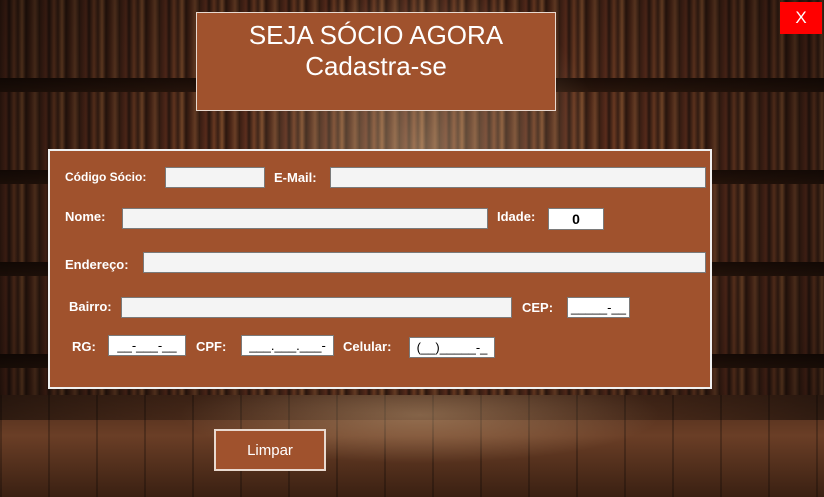  I want to click on cpf-input: ___.___.___-, so click(287, 345).